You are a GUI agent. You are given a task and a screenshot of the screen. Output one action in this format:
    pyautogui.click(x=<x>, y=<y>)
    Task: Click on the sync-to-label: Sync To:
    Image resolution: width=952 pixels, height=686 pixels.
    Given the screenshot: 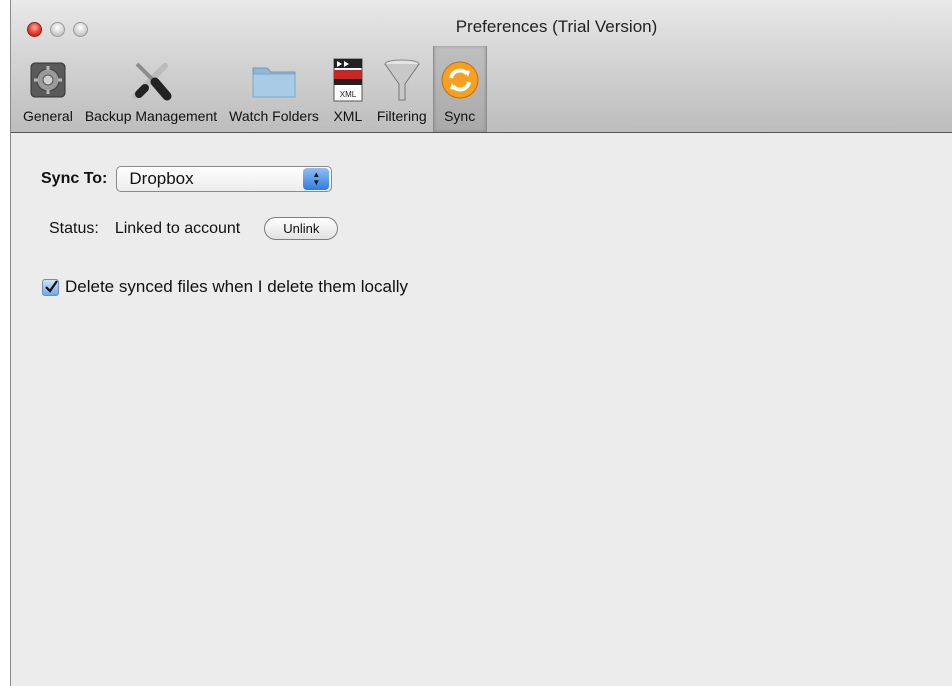 What is the action you would take?
    pyautogui.click(x=74, y=178)
    